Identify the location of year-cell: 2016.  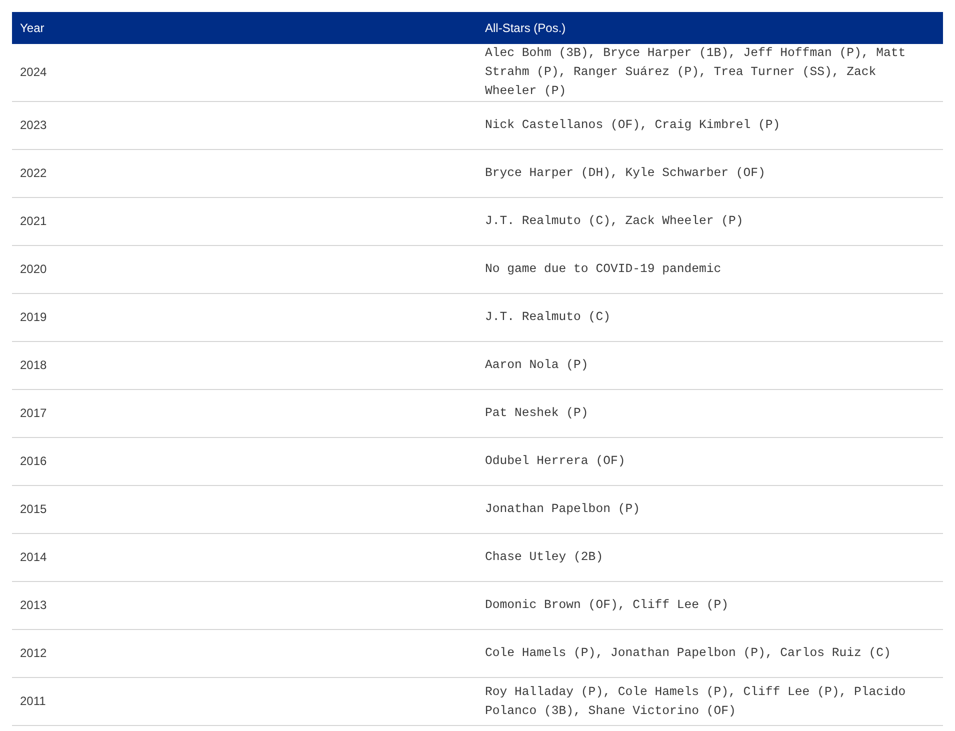
(244, 462).